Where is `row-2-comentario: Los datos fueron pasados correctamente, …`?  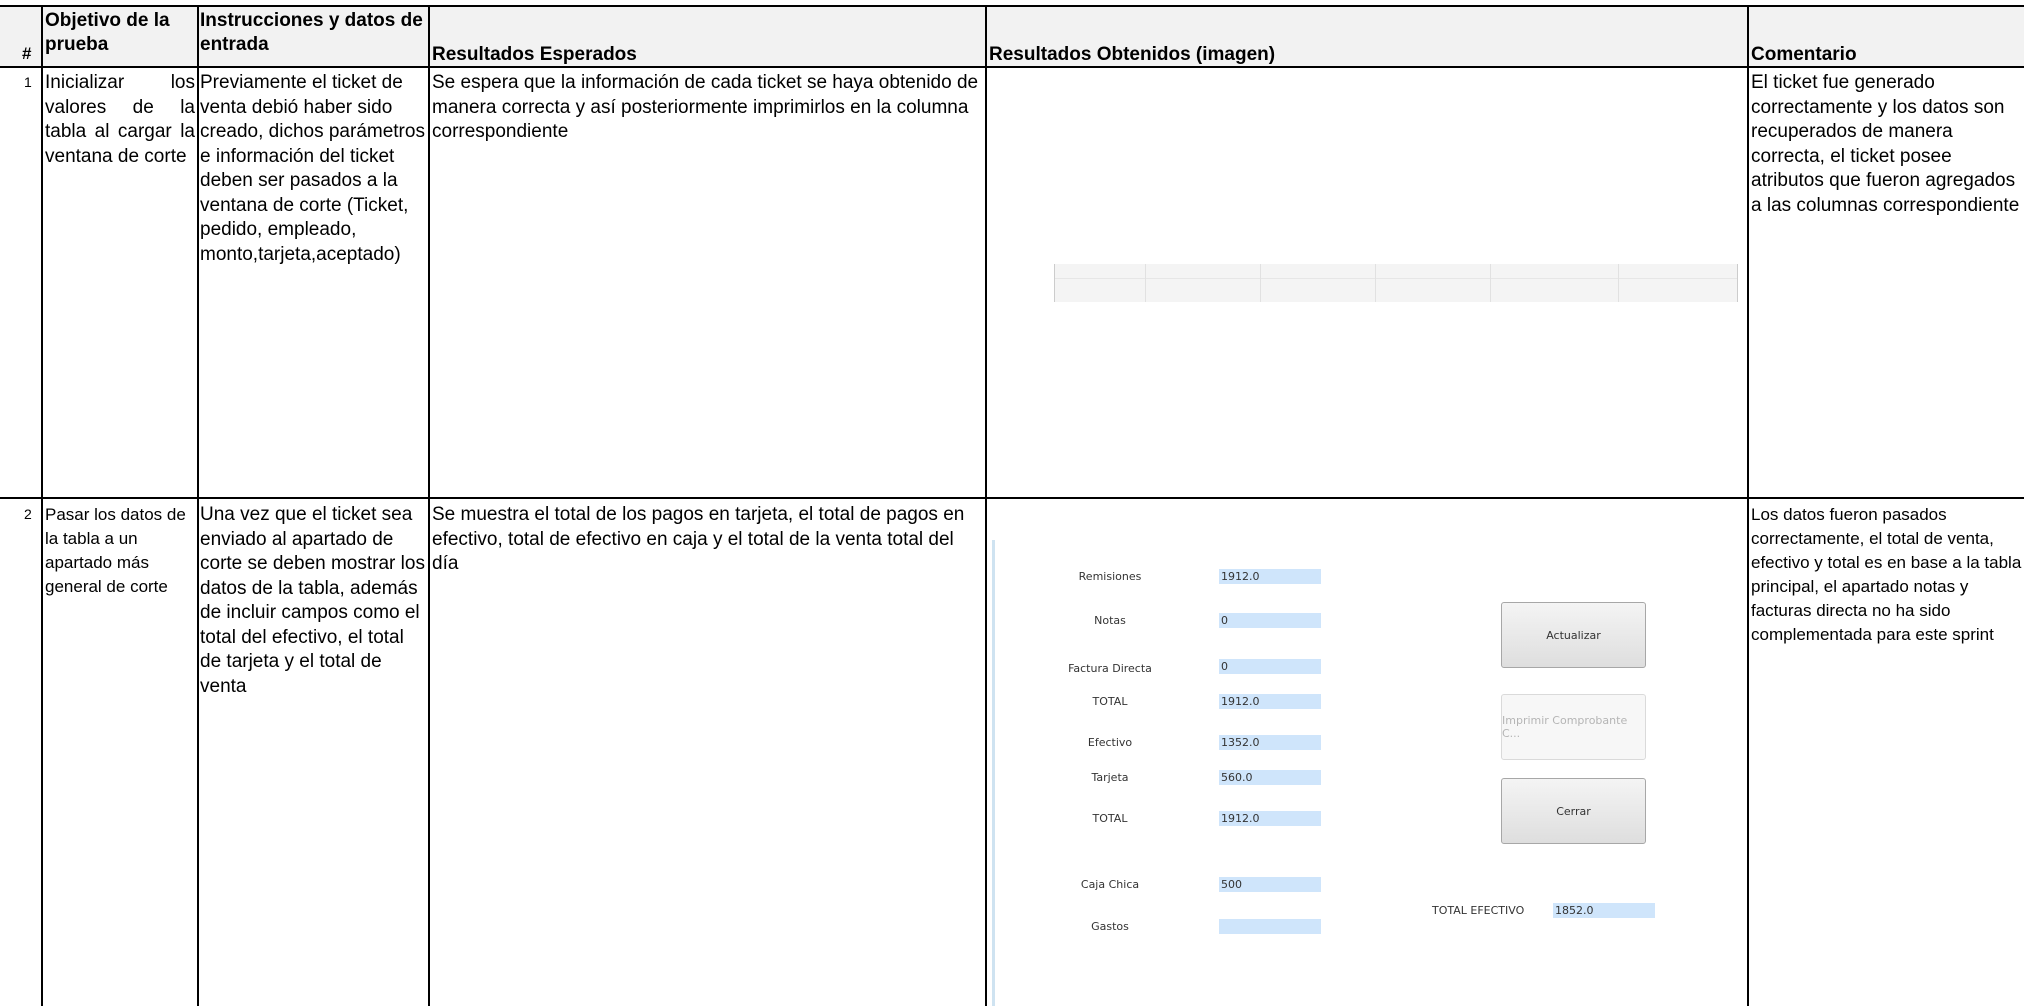
row-2-comentario: Los datos fueron pasados correctamente, … is located at coordinates (1886, 574).